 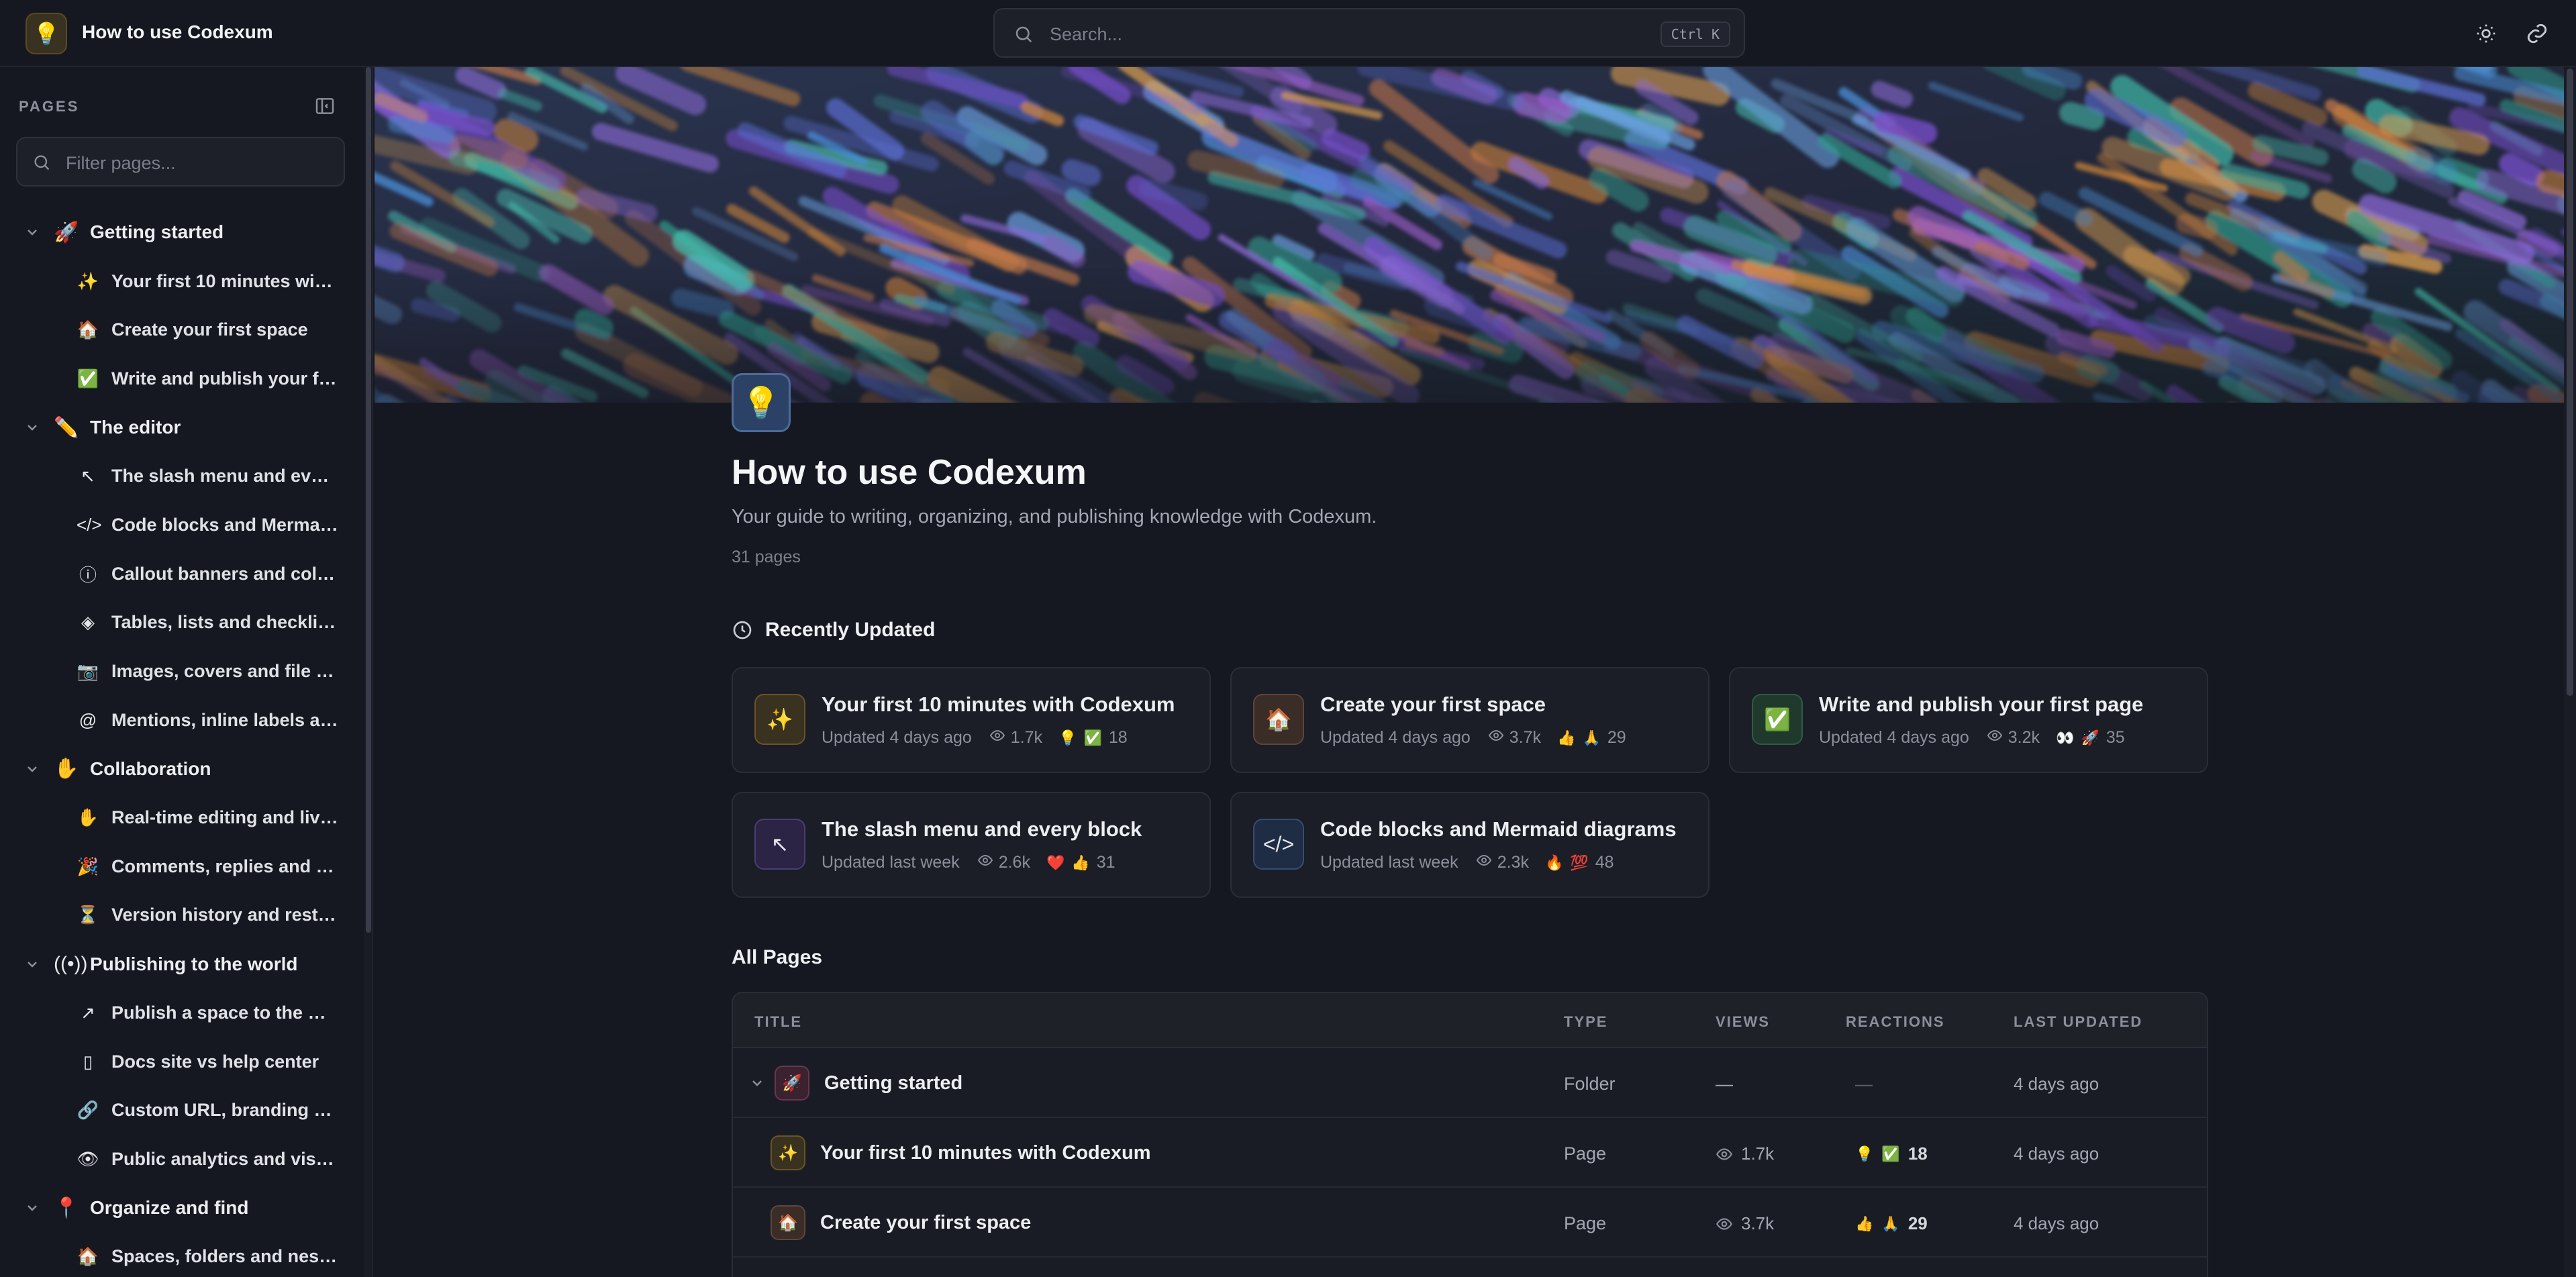 I want to click on sidebar-page: 🎉 Comments, replies and reactions, so click(x=181, y=866).